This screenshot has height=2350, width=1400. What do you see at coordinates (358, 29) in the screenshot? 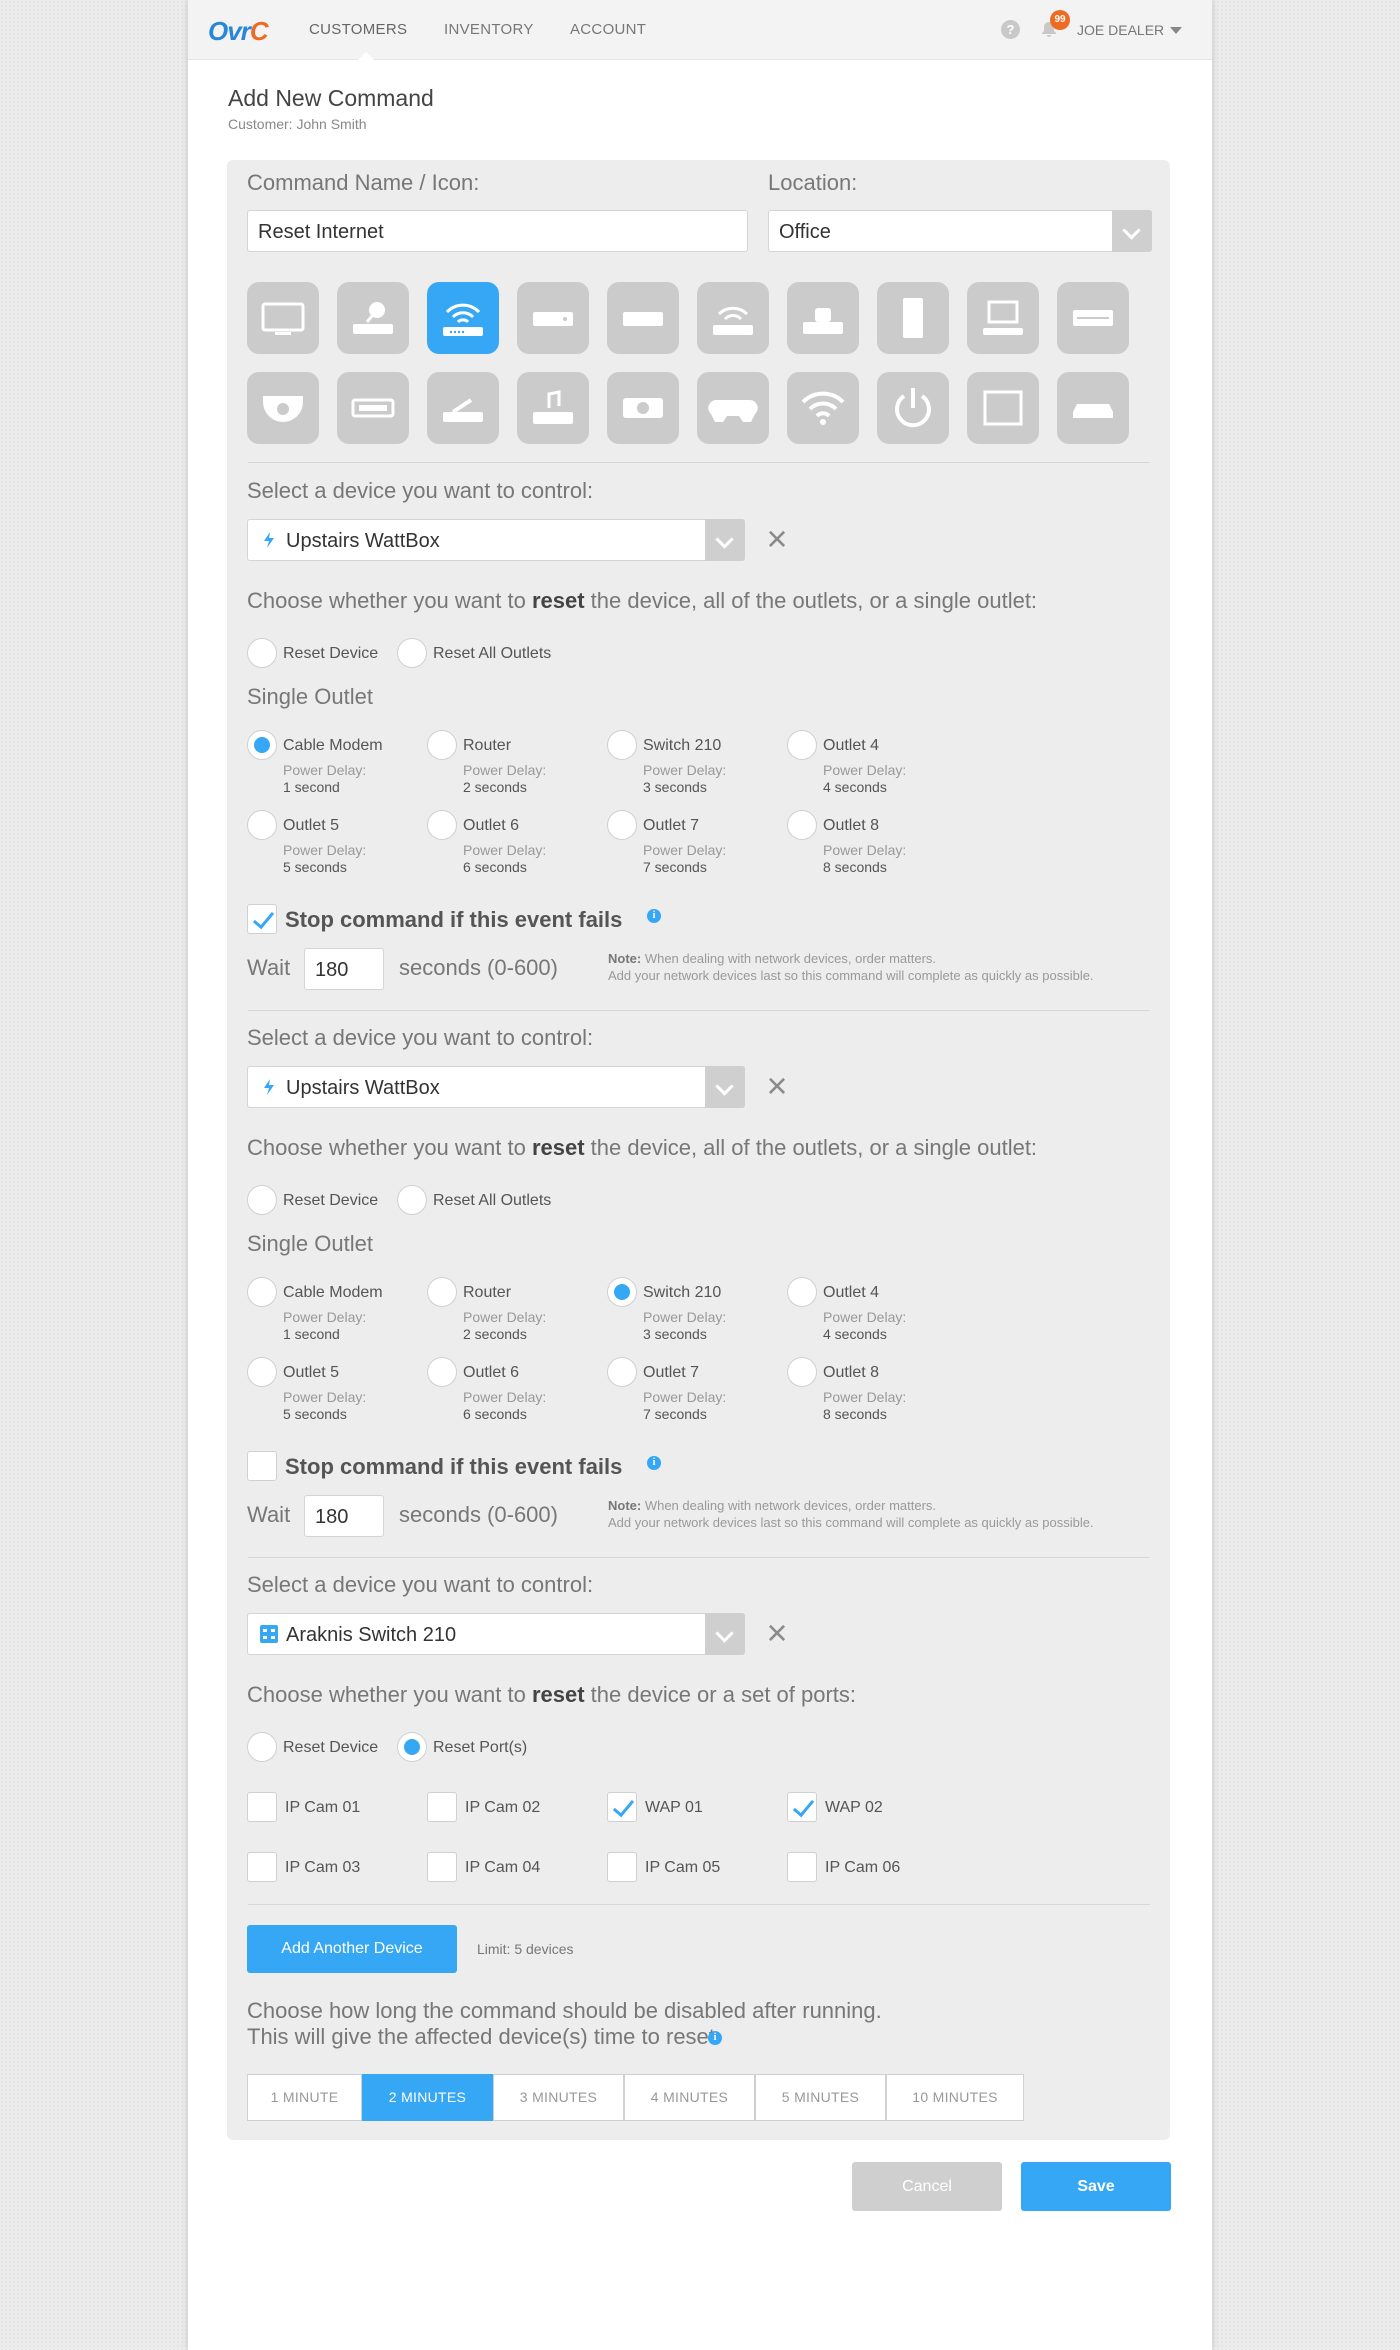
I see `nav-customers: CUSTOMERS` at bounding box center [358, 29].